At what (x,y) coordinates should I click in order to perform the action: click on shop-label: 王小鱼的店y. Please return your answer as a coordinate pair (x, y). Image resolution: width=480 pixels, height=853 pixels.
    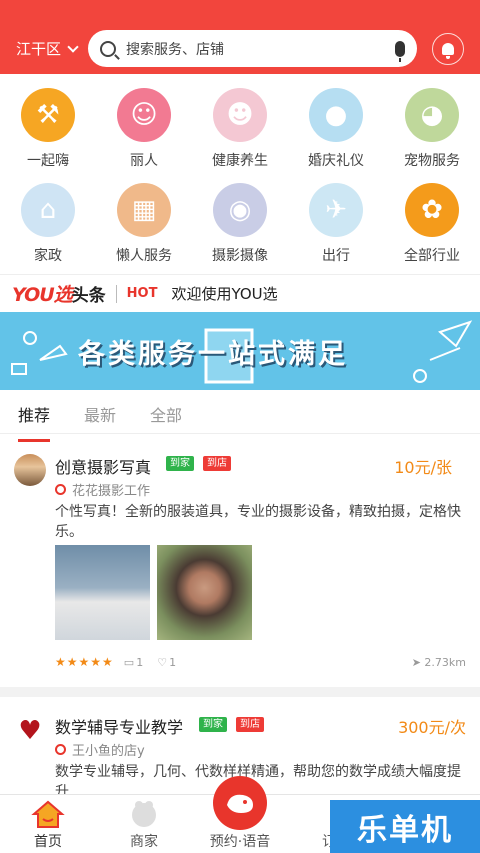
    Looking at the image, I should click on (108, 751).